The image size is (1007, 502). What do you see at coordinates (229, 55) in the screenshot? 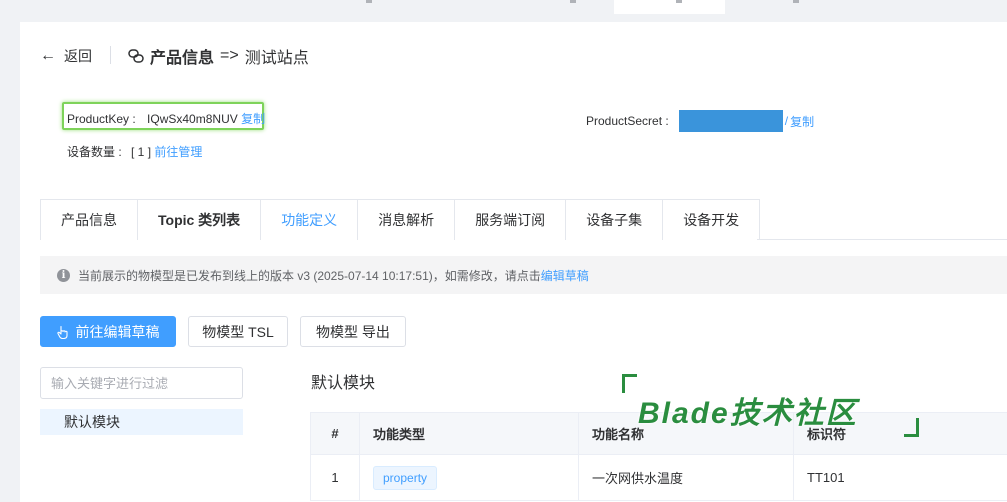
I see `title-arrow: =>` at bounding box center [229, 55].